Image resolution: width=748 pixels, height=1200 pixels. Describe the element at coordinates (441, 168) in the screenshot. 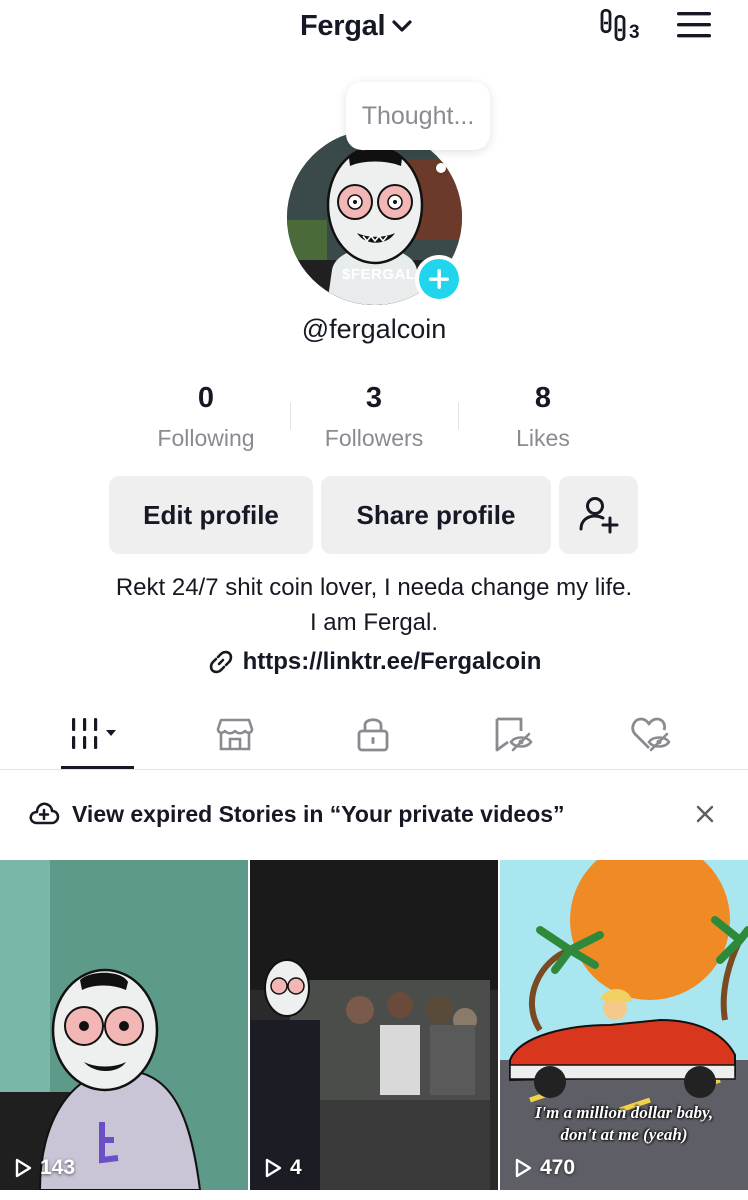

I see `thought-bubble-dot` at that location.